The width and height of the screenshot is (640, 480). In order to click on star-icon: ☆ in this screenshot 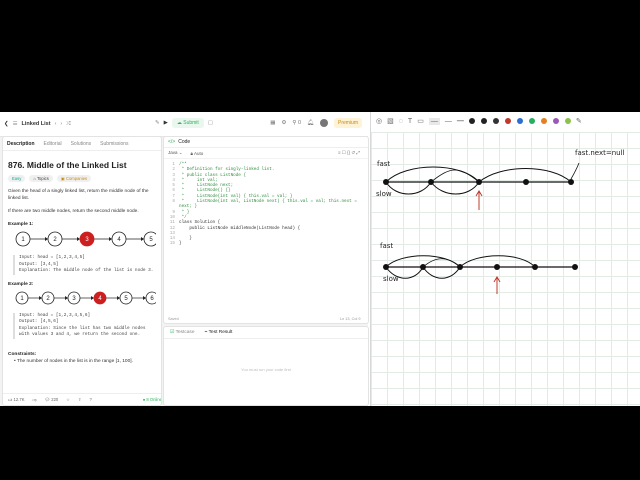, I will do `click(68, 399)`.